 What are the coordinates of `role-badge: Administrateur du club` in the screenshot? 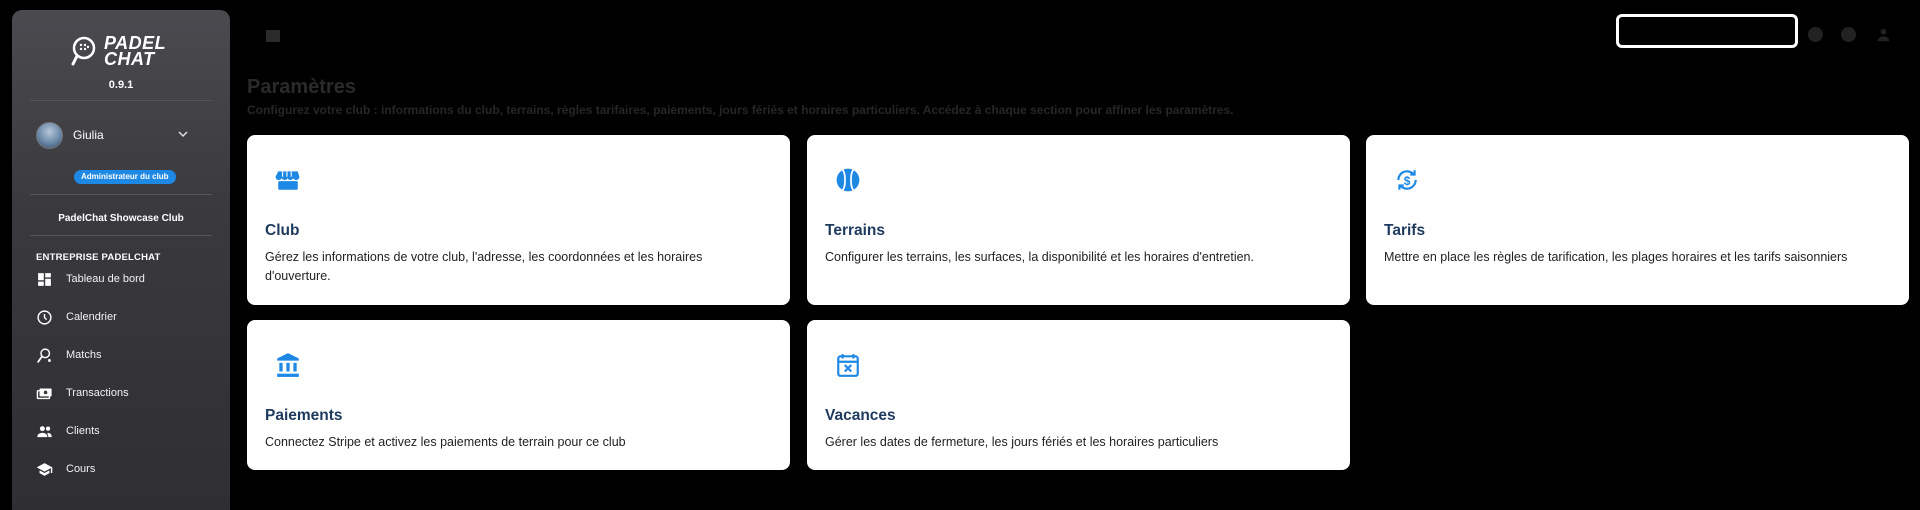 It's located at (125, 177).